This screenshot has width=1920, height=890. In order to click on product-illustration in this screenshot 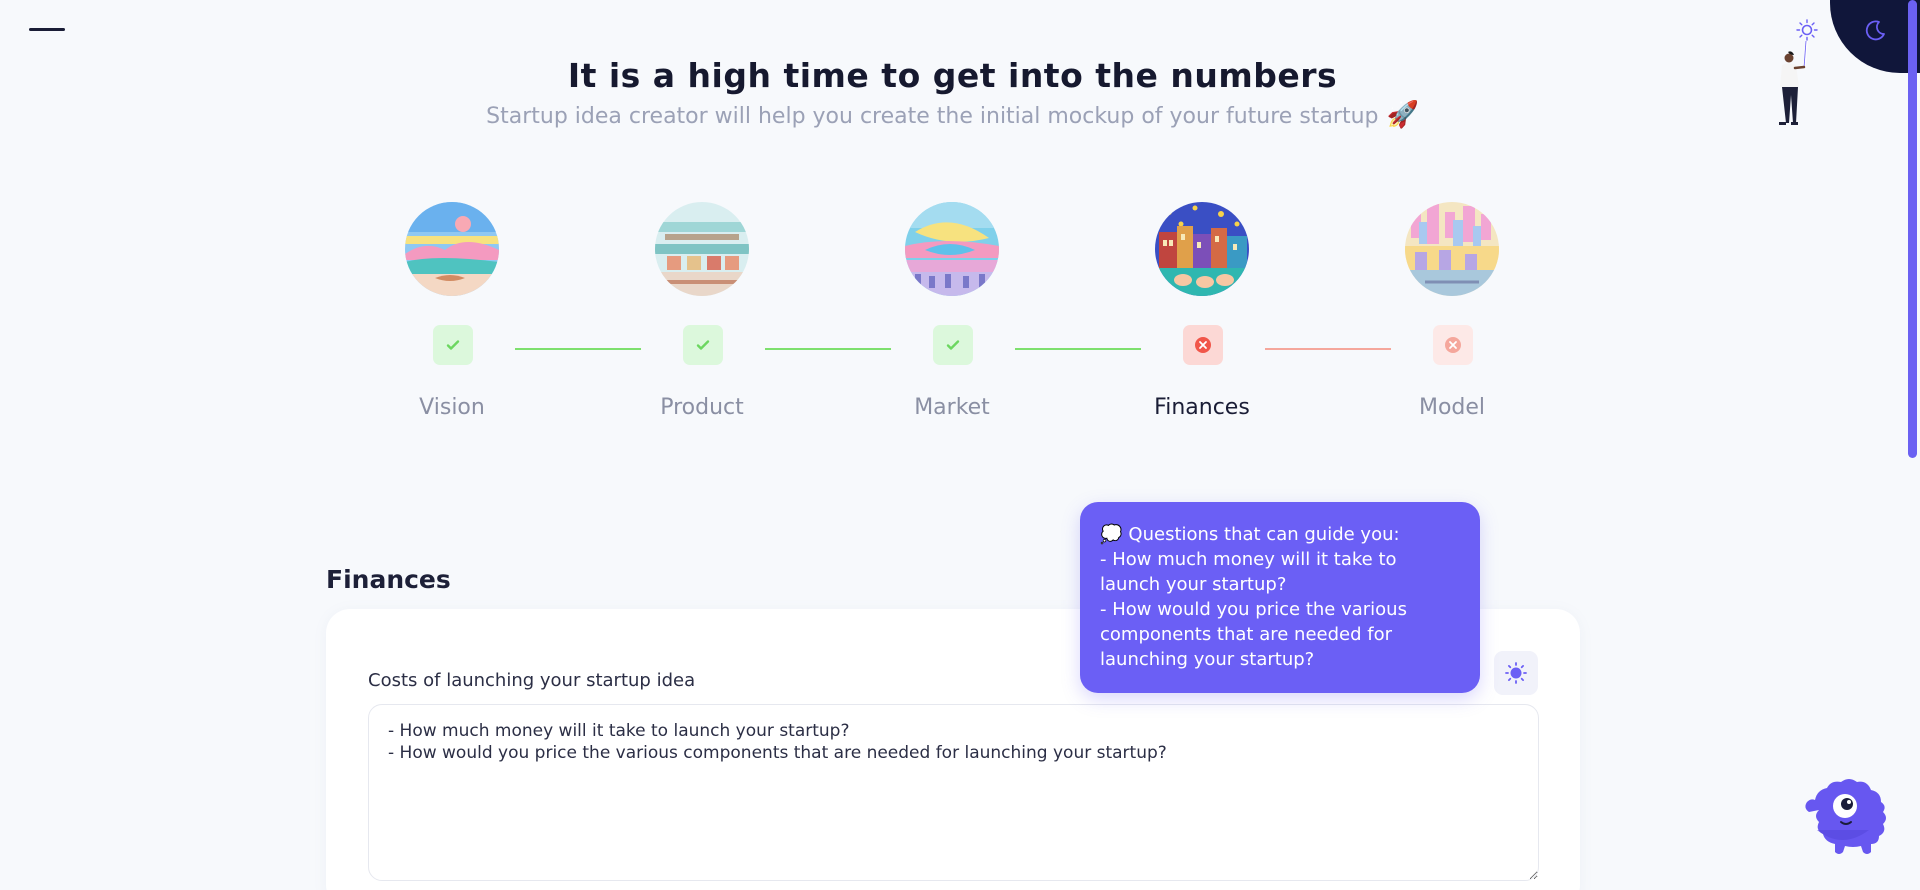, I will do `click(702, 249)`.